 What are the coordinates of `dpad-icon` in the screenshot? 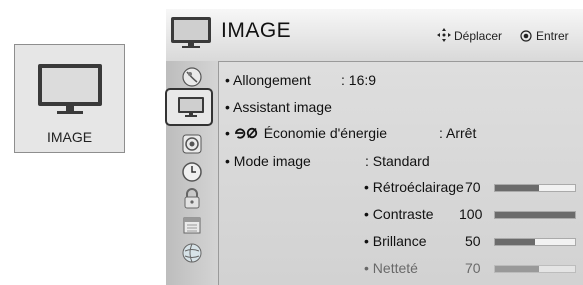 It's located at (444, 35).